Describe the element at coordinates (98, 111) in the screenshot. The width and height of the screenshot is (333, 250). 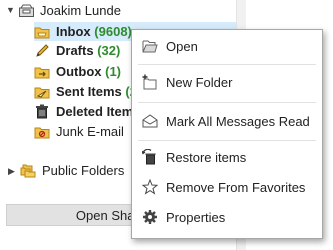
I see `folder-label: Deleted Items` at that location.